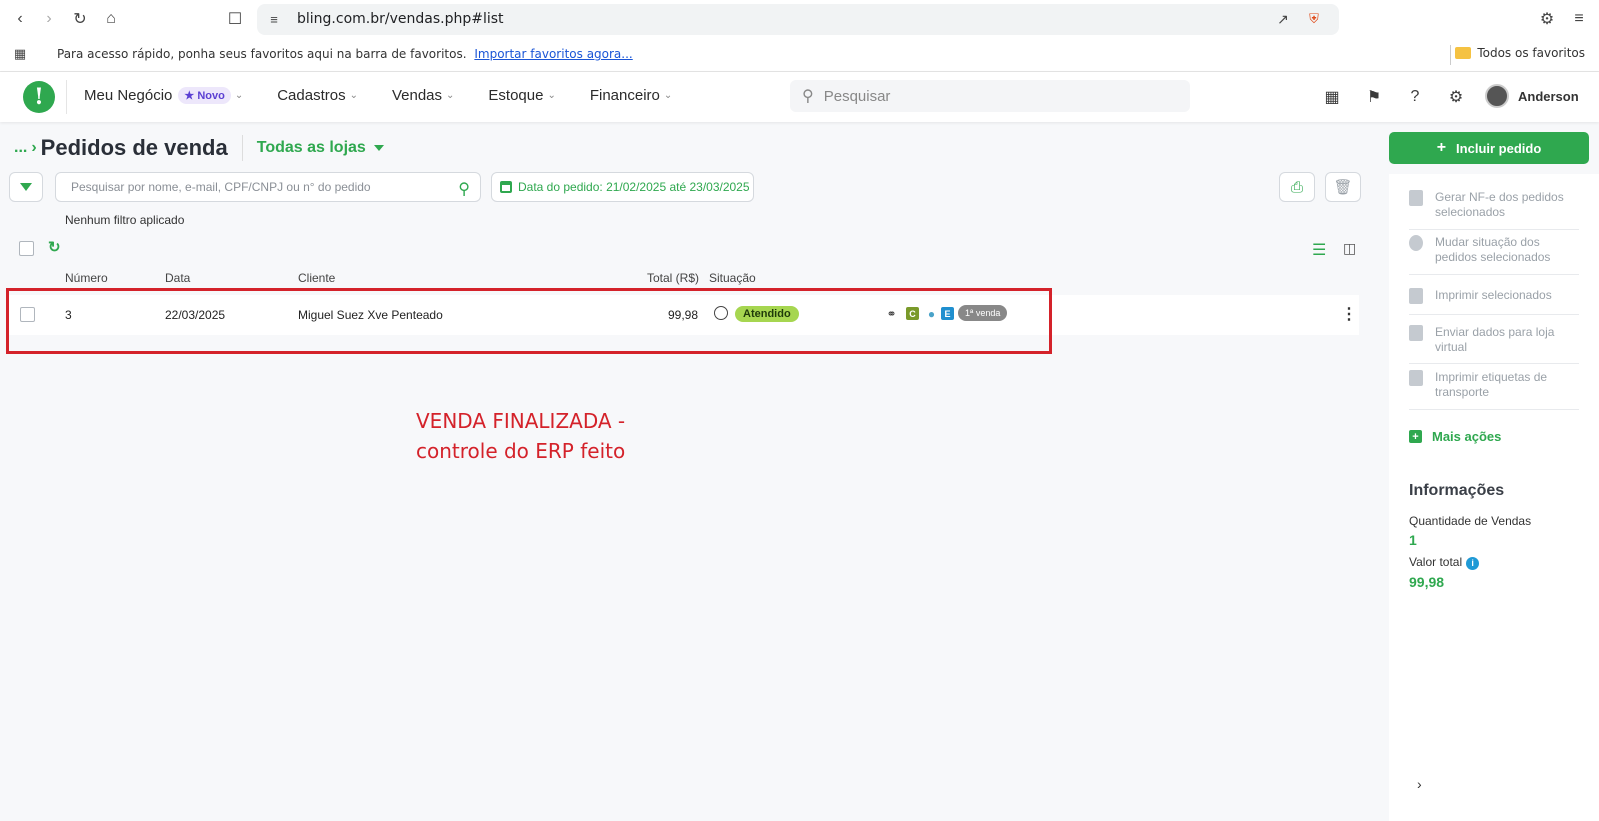 The width and height of the screenshot is (1599, 821). What do you see at coordinates (1457, 490) in the screenshot?
I see `info-title: Informações` at bounding box center [1457, 490].